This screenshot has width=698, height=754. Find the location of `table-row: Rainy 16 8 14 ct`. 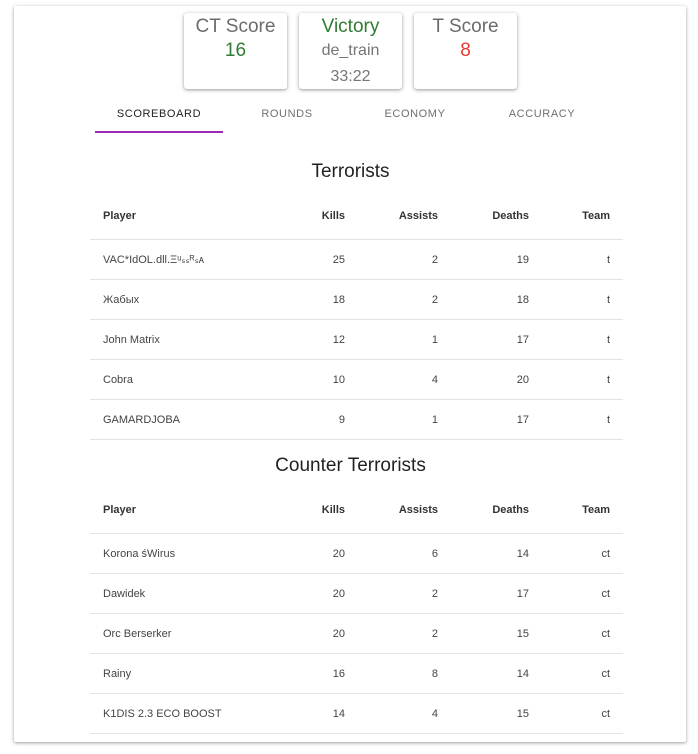

table-row: Rainy 16 8 14 ct is located at coordinates (356, 673).